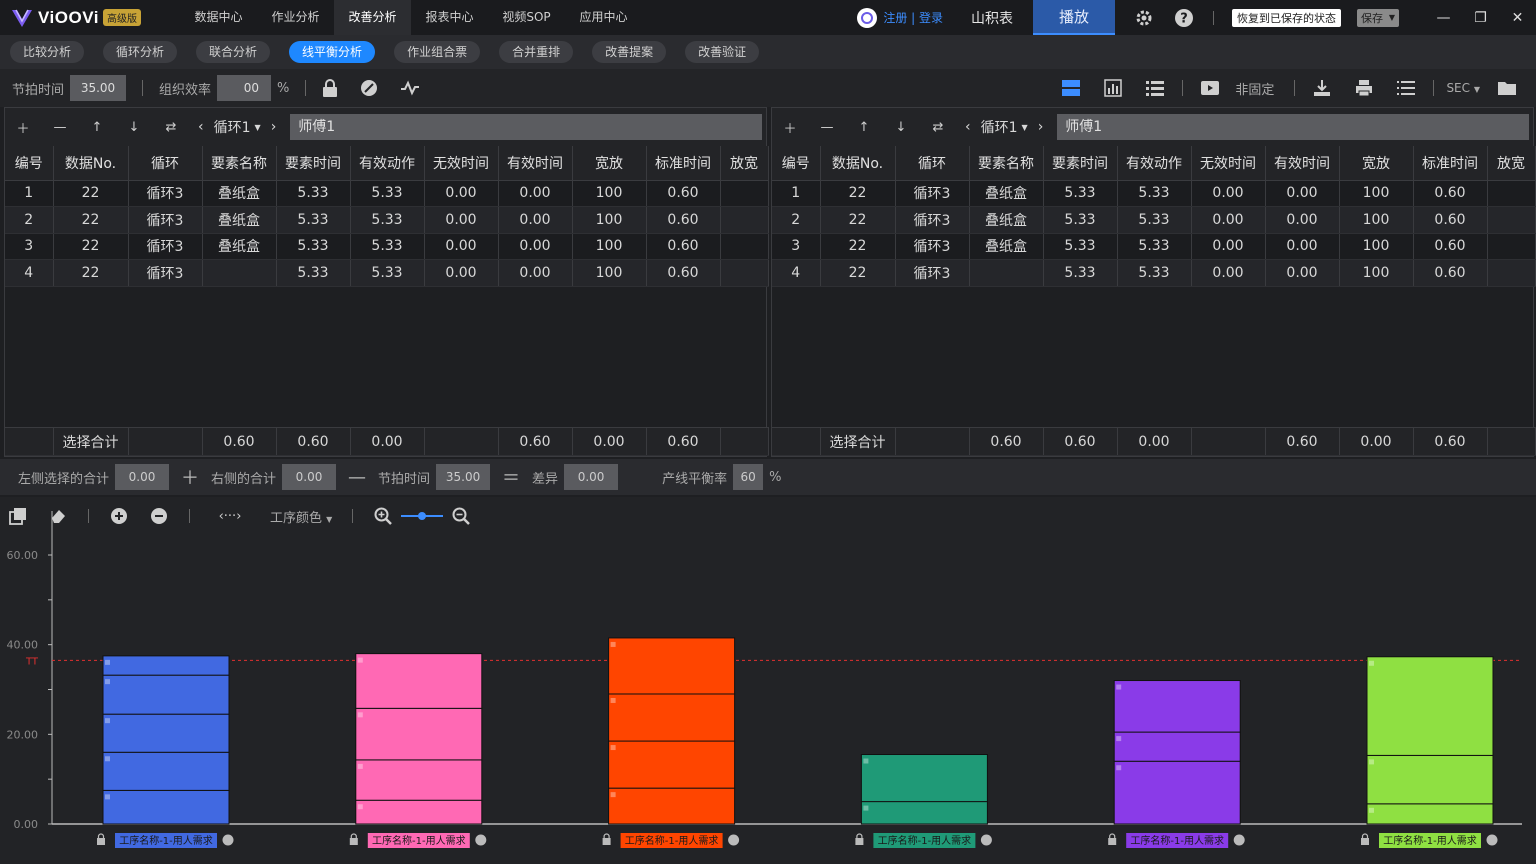  What do you see at coordinates (372, 17) in the screenshot?
I see `nav-item: 改善分析` at bounding box center [372, 17].